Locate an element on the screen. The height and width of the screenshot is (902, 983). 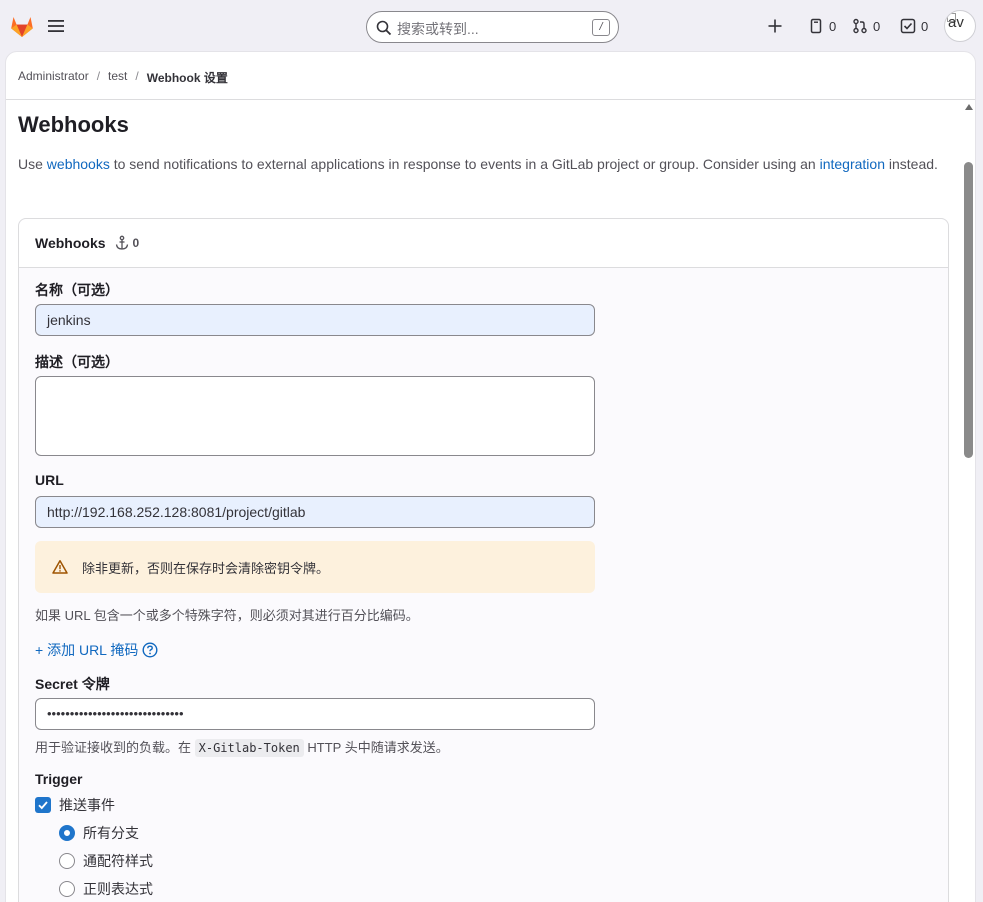
anchor-icon is located at coordinates (121, 242).